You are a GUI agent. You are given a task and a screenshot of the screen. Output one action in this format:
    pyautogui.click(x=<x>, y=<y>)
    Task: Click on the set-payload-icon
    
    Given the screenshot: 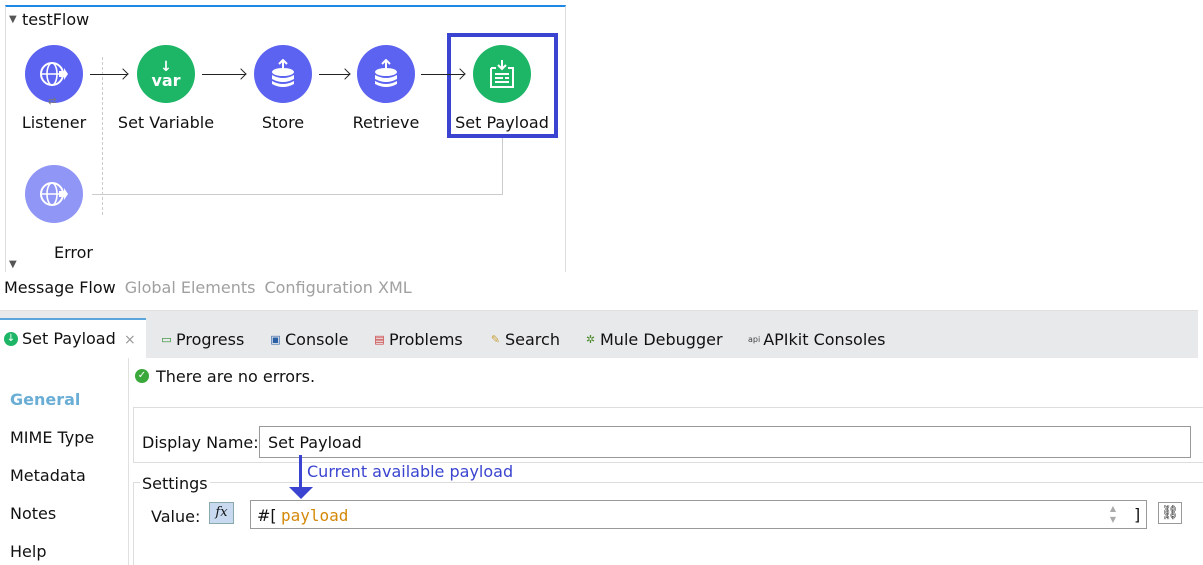 What is the action you would take?
    pyautogui.click(x=502, y=74)
    